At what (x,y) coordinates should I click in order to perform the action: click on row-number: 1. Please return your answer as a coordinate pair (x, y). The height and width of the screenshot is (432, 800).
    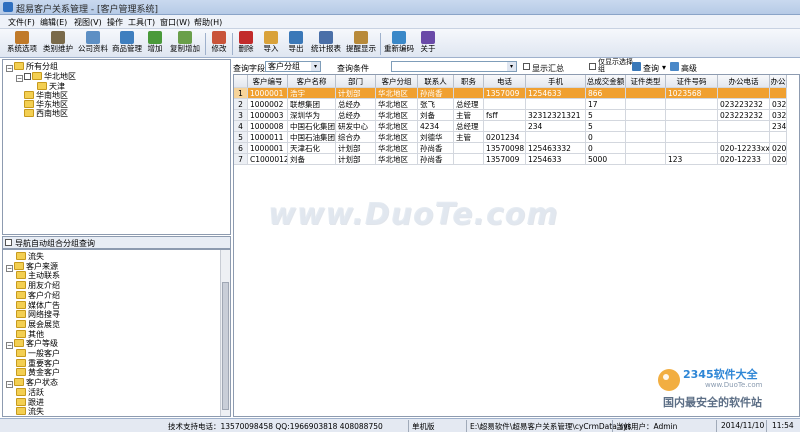
    Looking at the image, I should click on (241, 93).